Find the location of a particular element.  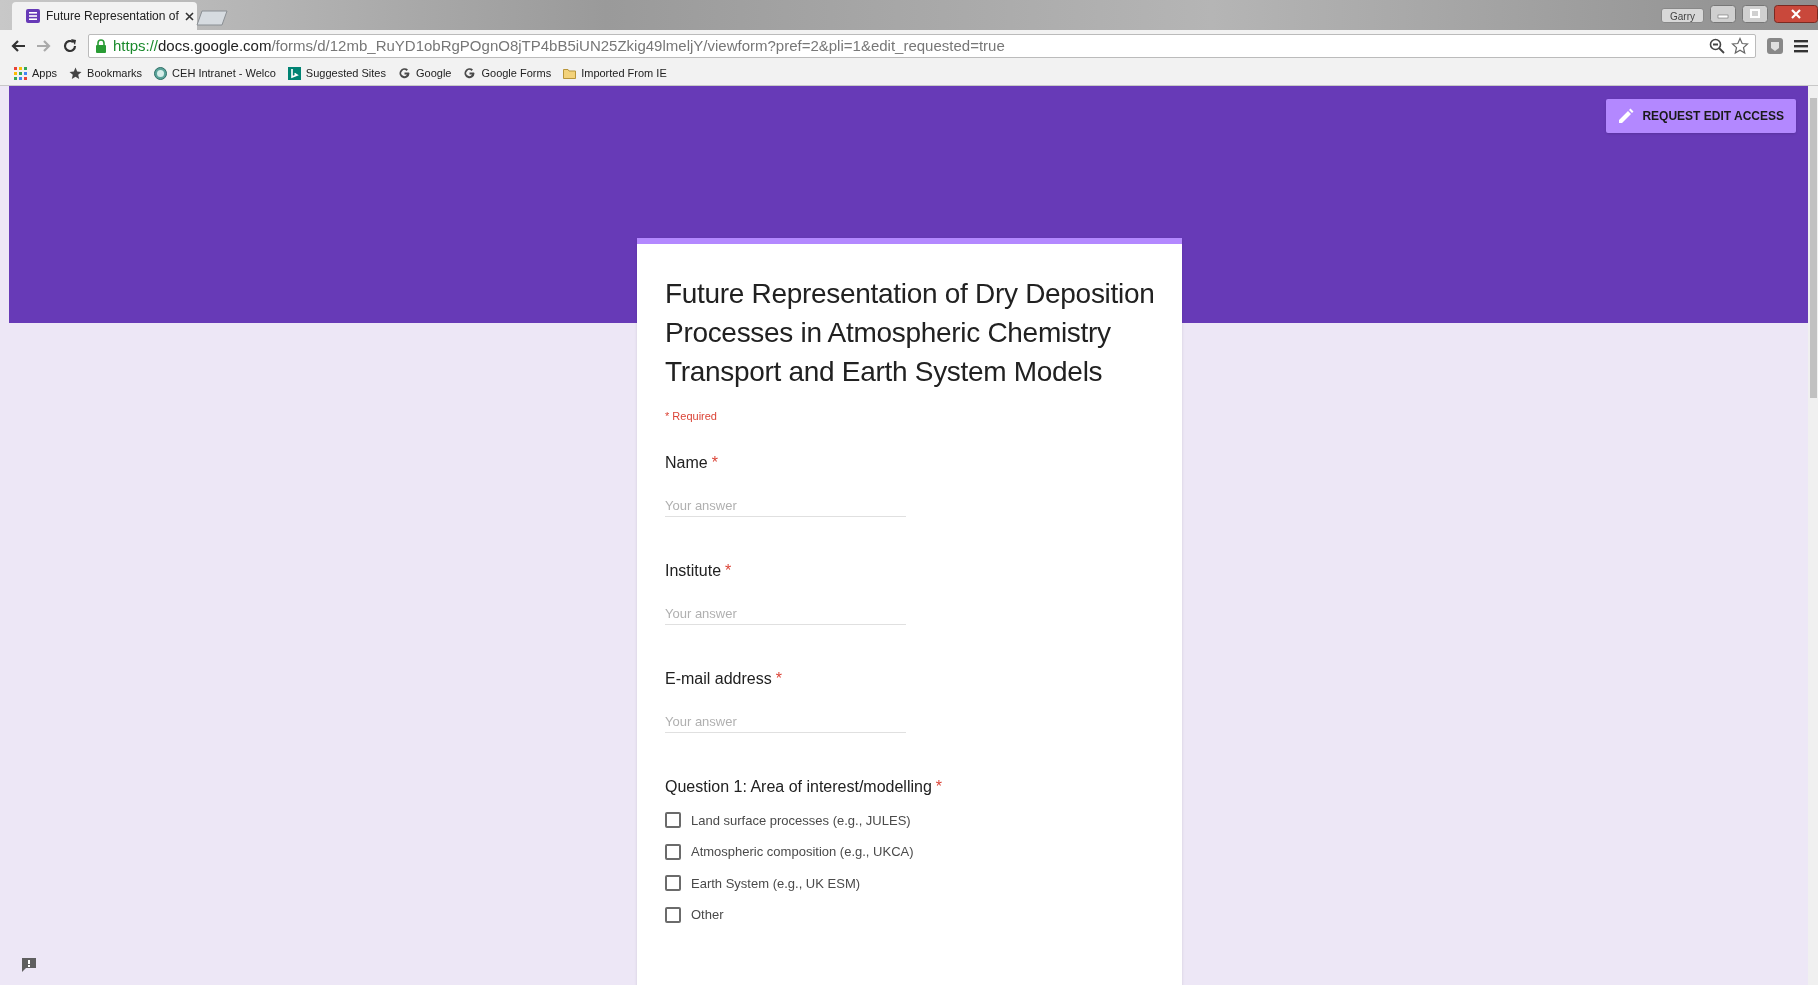

bookmark-link: CEH Intranet - Welco is located at coordinates (215, 73).